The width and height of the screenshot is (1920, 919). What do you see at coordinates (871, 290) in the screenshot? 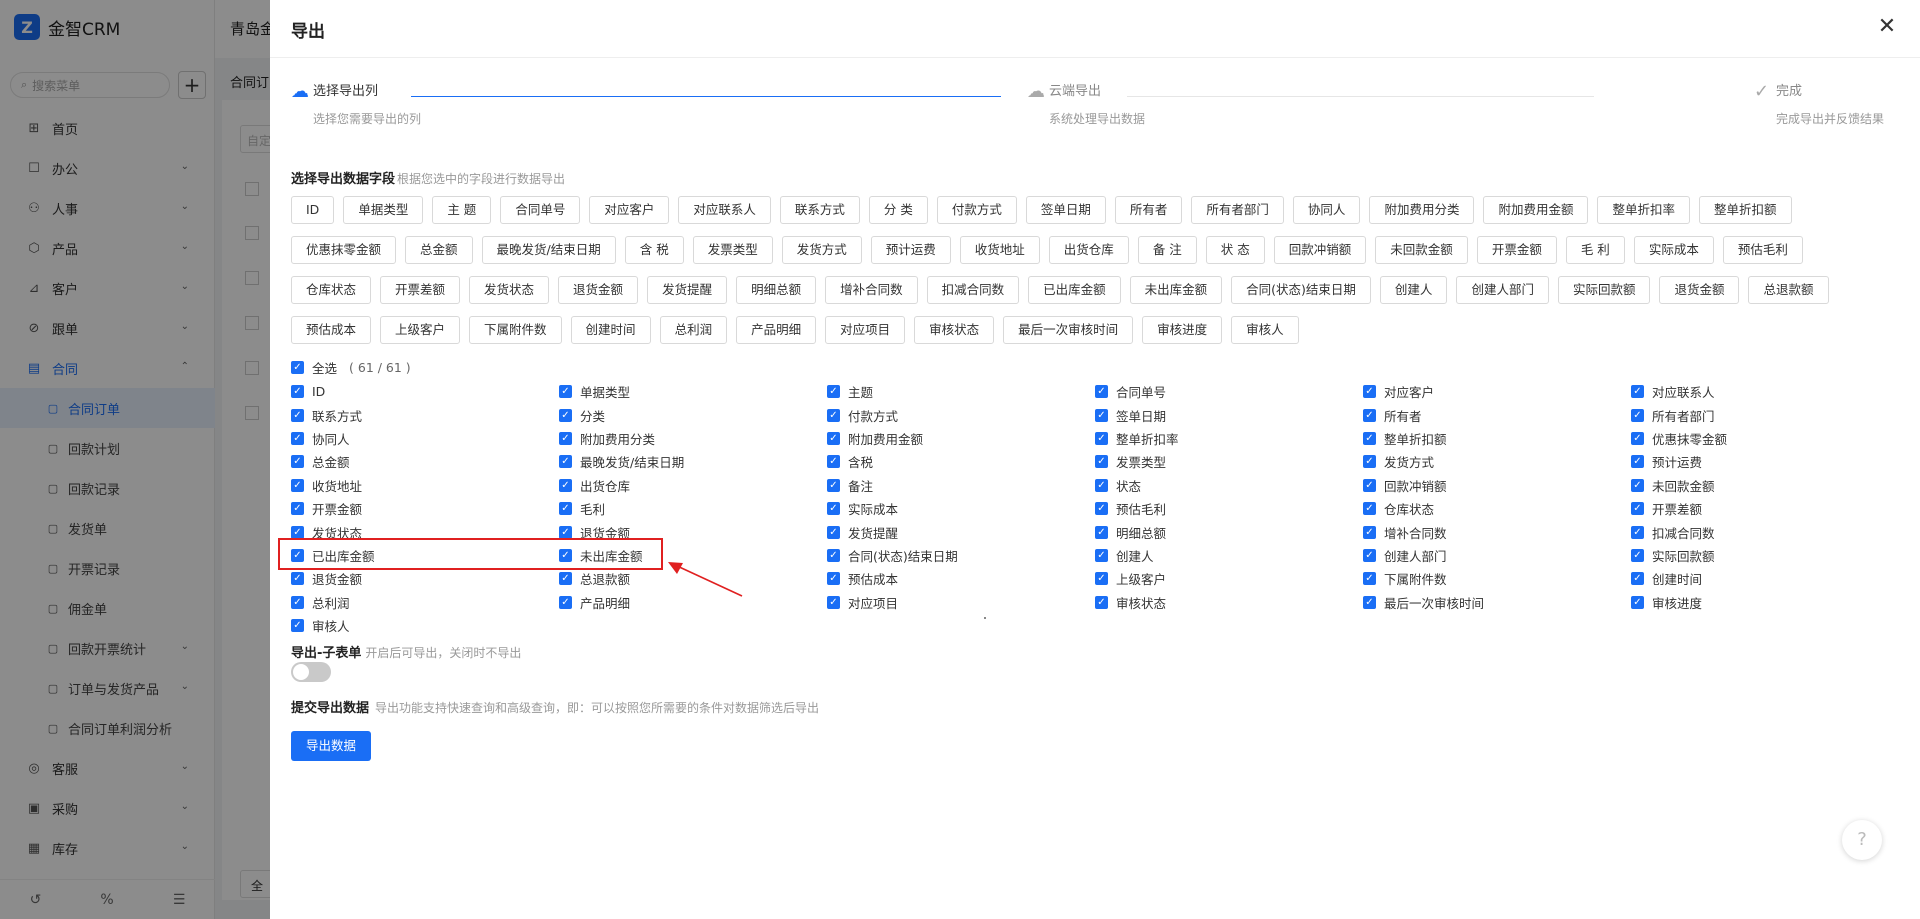
I see `field-tag: 增补合同数` at bounding box center [871, 290].